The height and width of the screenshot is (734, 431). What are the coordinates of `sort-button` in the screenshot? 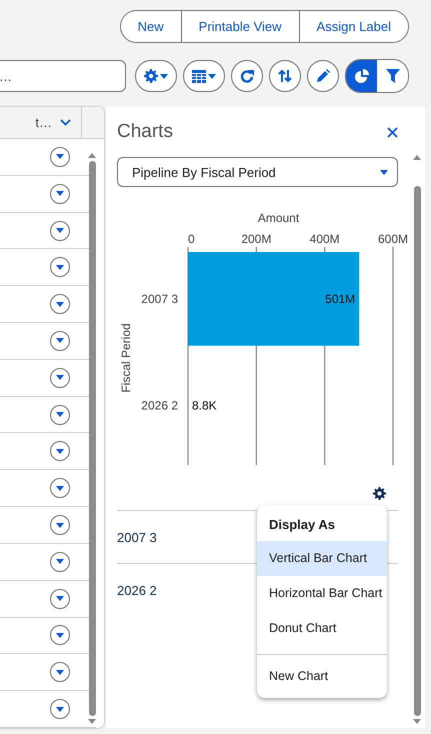 It's located at (285, 76).